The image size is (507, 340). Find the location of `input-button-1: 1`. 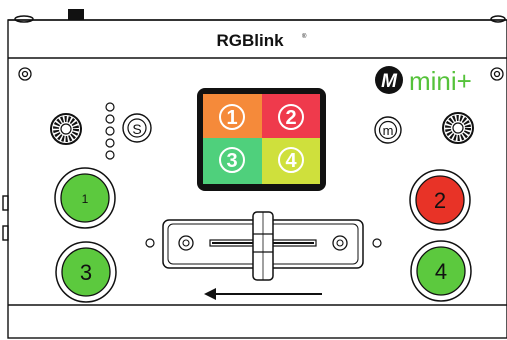

input-button-1: 1 is located at coordinates (85, 198).